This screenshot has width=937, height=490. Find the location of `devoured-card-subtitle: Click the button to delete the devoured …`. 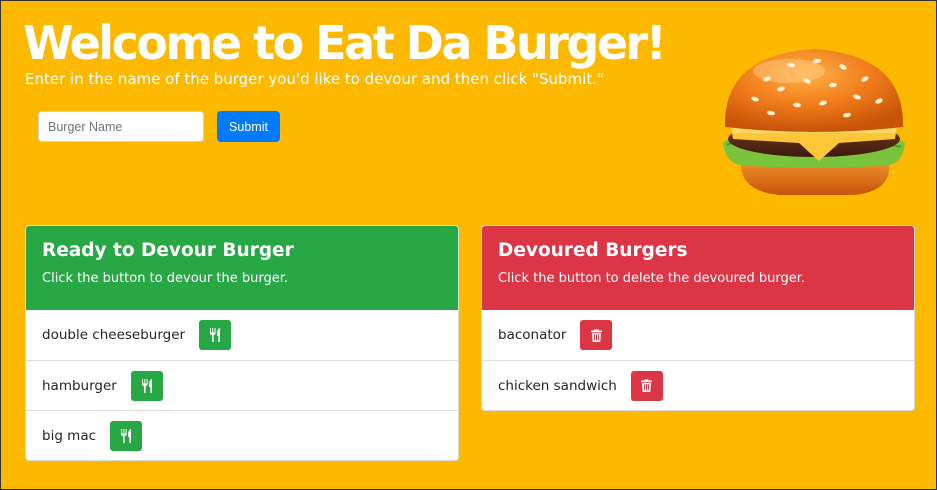

devoured-card-subtitle: Click the button to delete the devoured … is located at coordinates (652, 278).